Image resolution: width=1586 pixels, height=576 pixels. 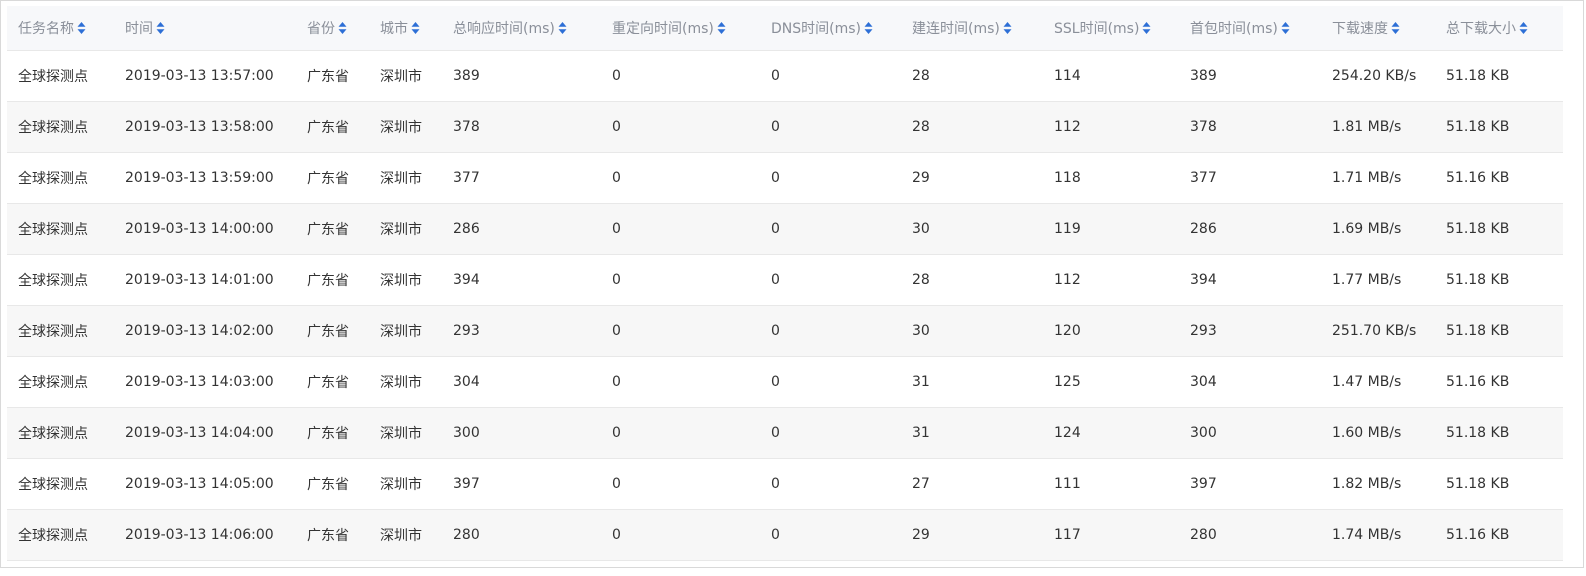 What do you see at coordinates (321, 28) in the screenshot?
I see `column-header-label: 省份` at bounding box center [321, 28].